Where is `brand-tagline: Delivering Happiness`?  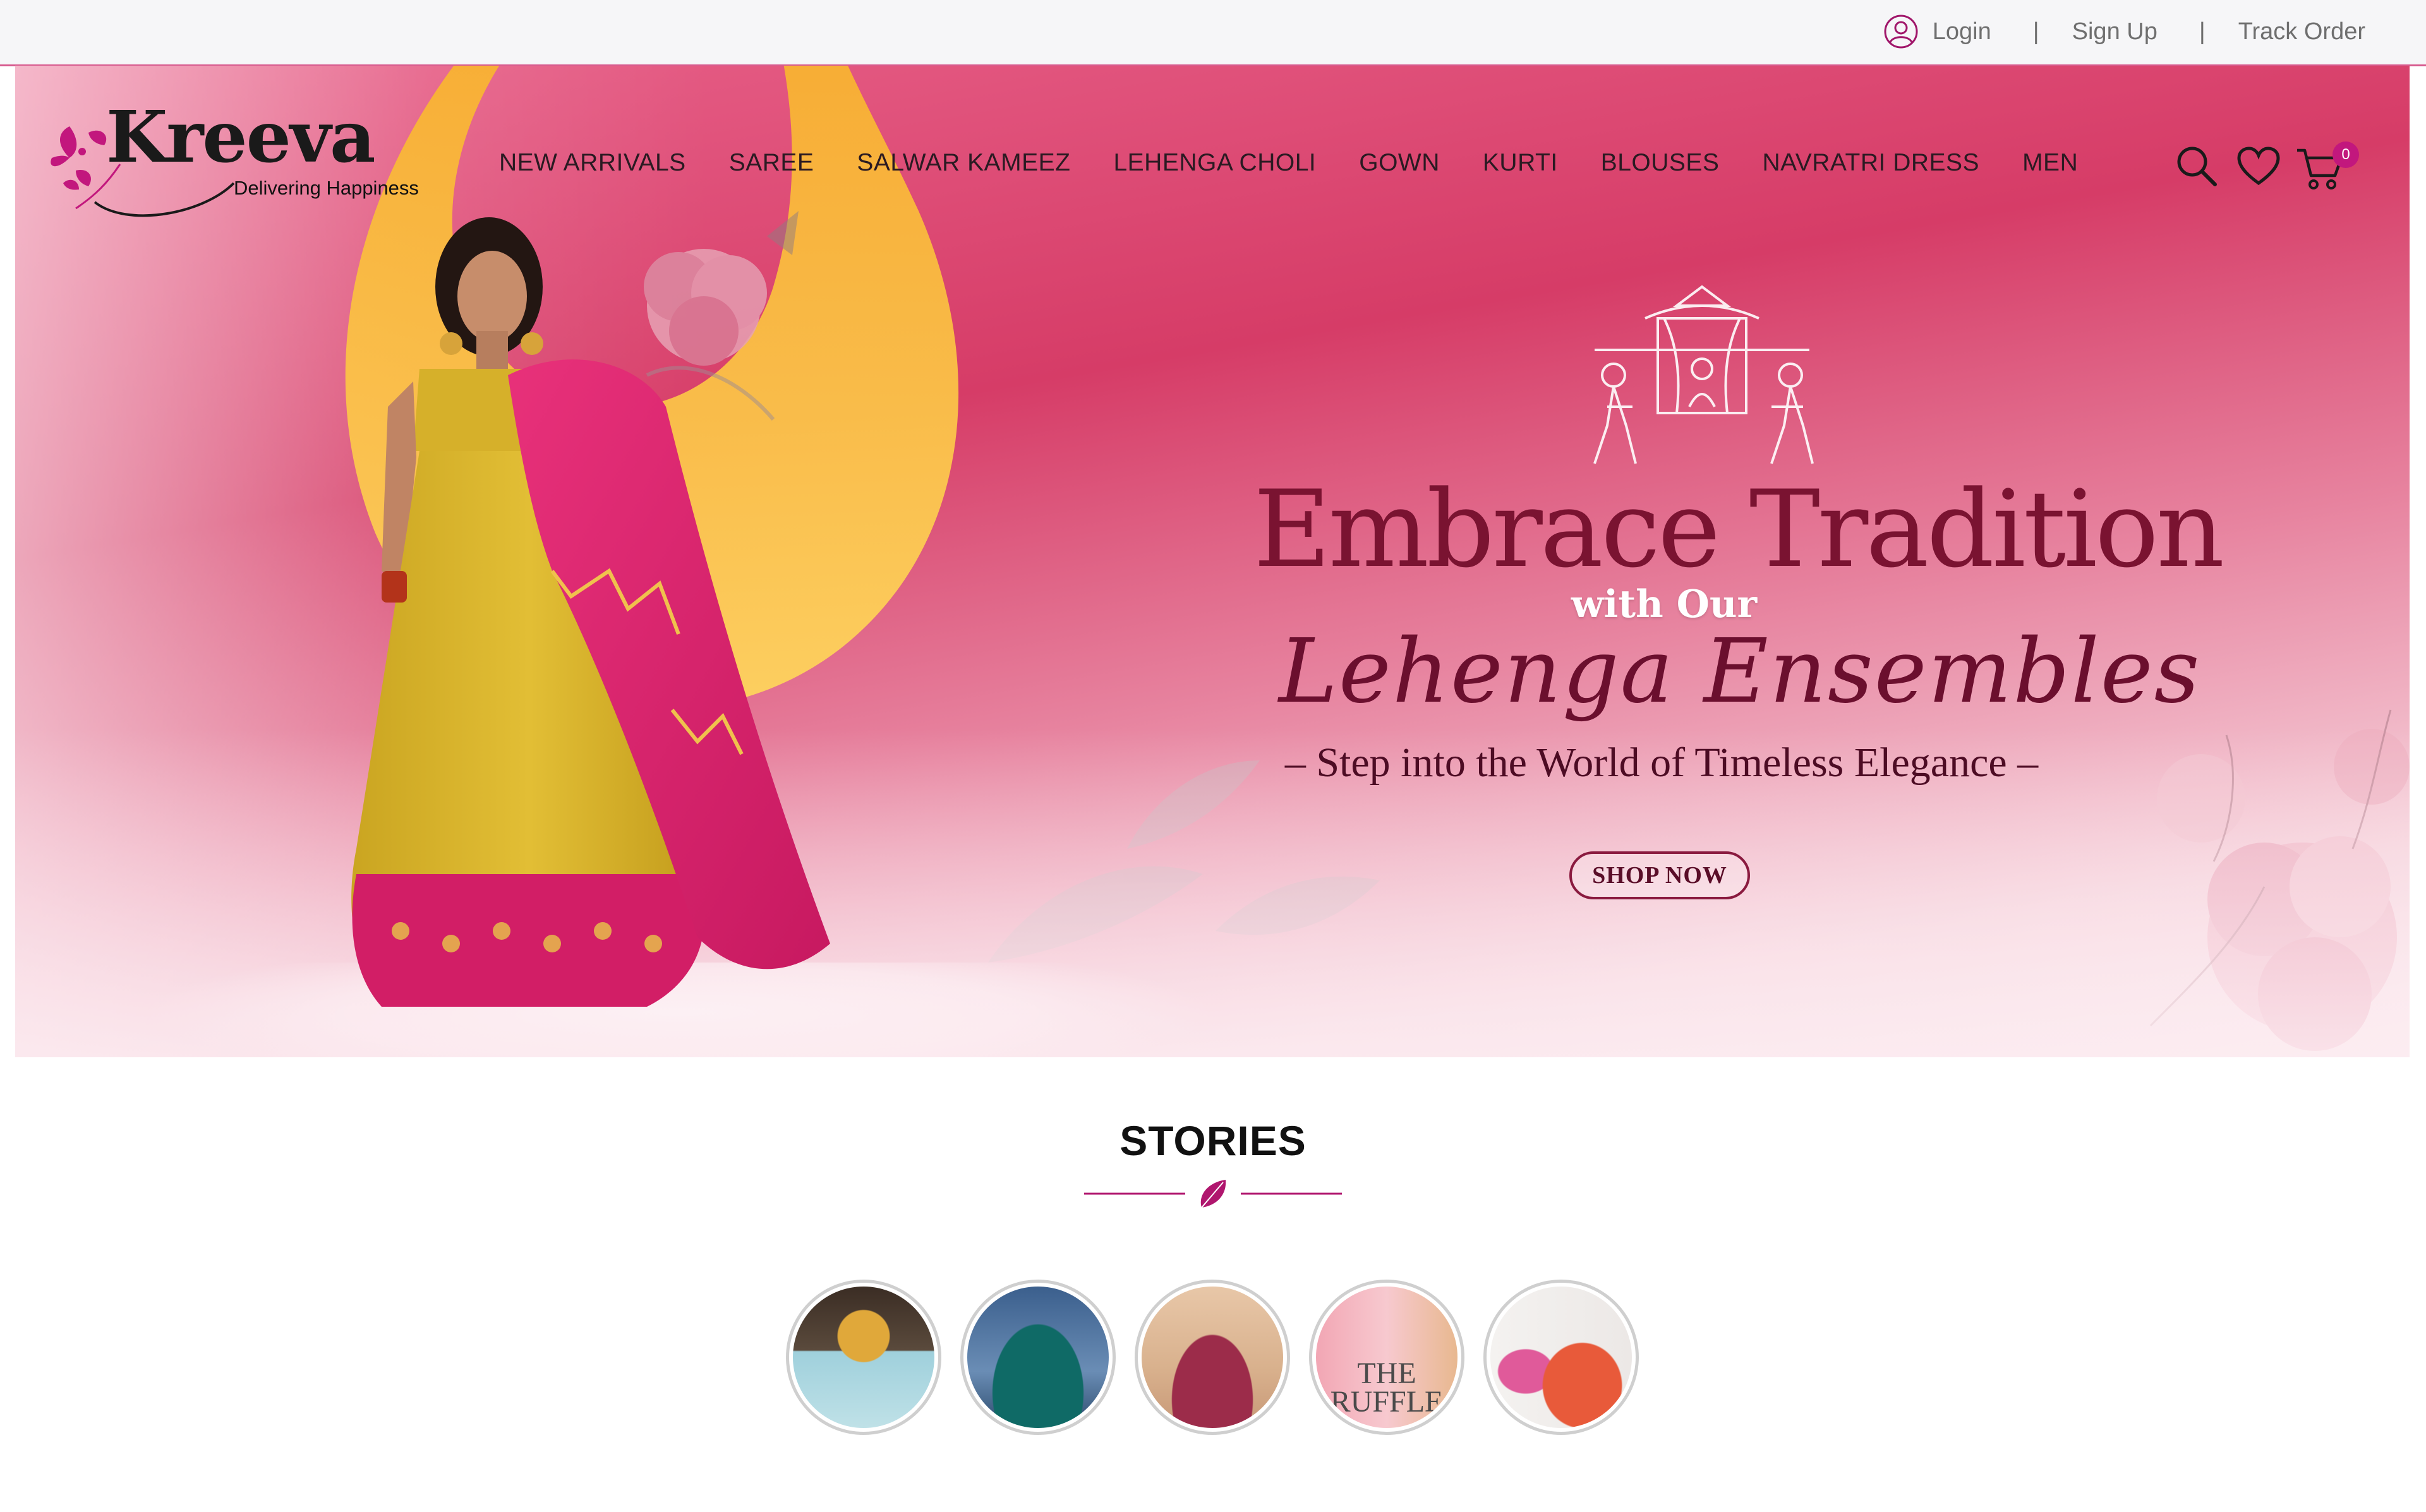 brand-tagline: Delivering Happiness is located at coordinates (326, 188).